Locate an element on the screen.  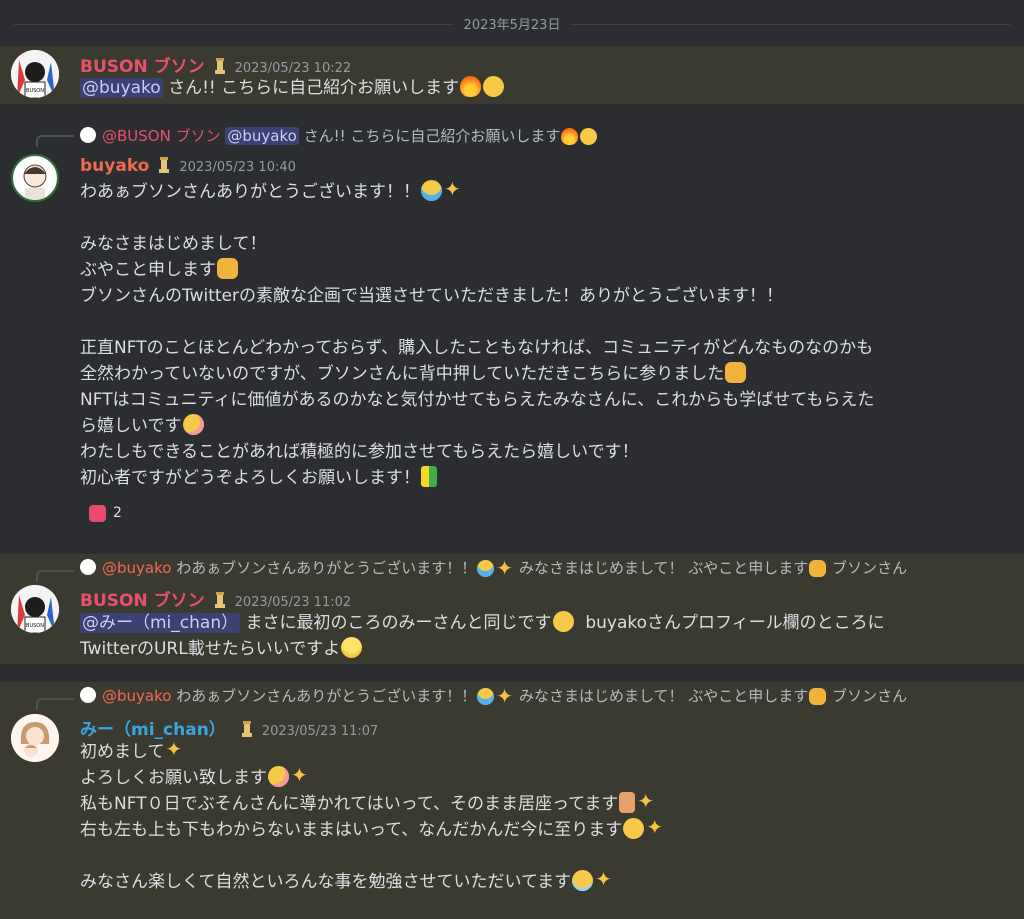
reply-preview: @BUSON ブソン @buyako さん!! こちらに自己紹介お願いします is located at coordinates (339, 135).